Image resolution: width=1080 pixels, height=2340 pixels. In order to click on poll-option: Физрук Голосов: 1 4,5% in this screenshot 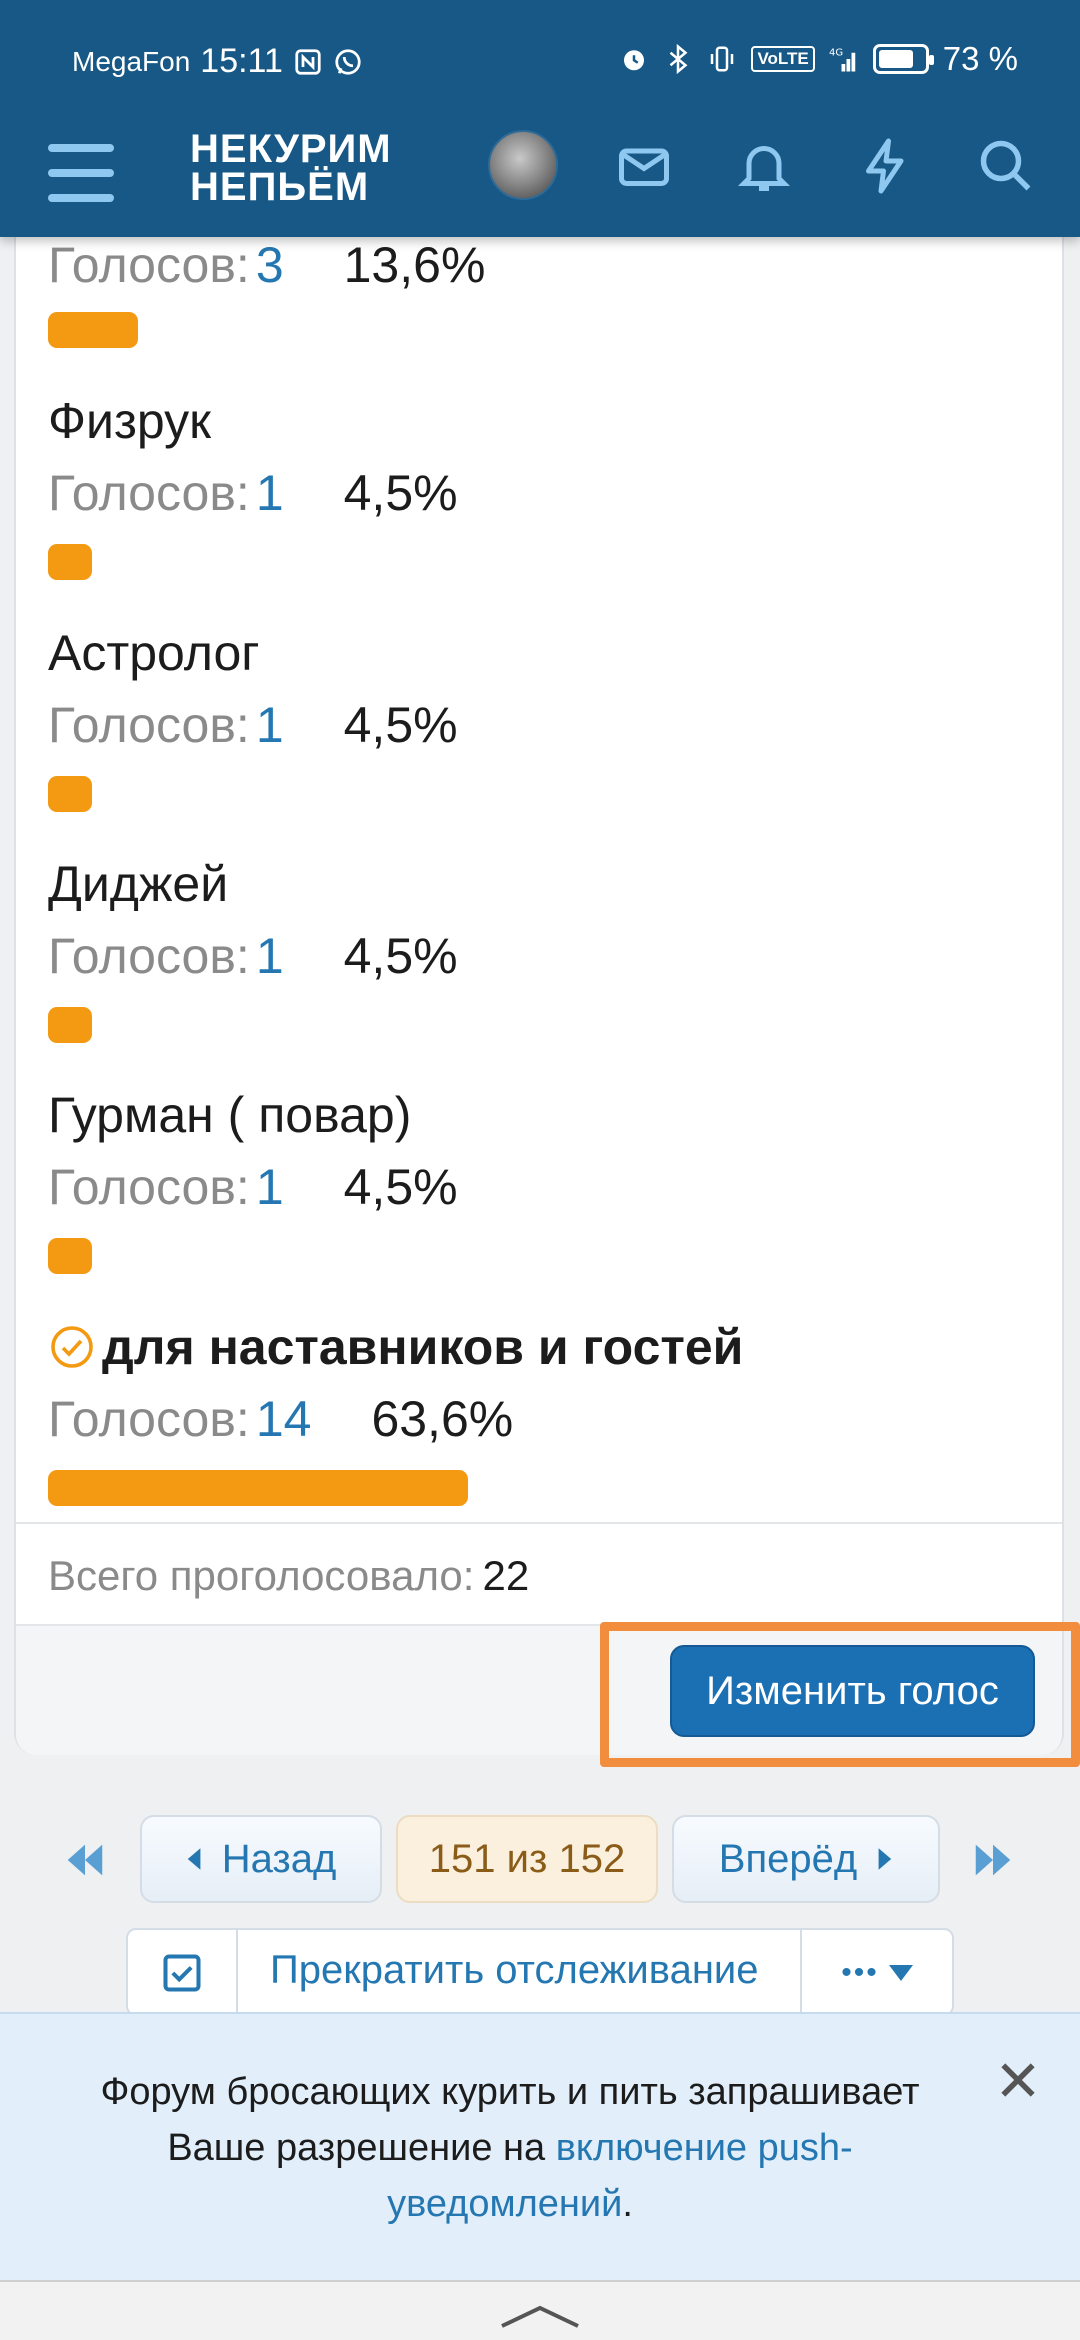, I will do `click(253, 457)`.